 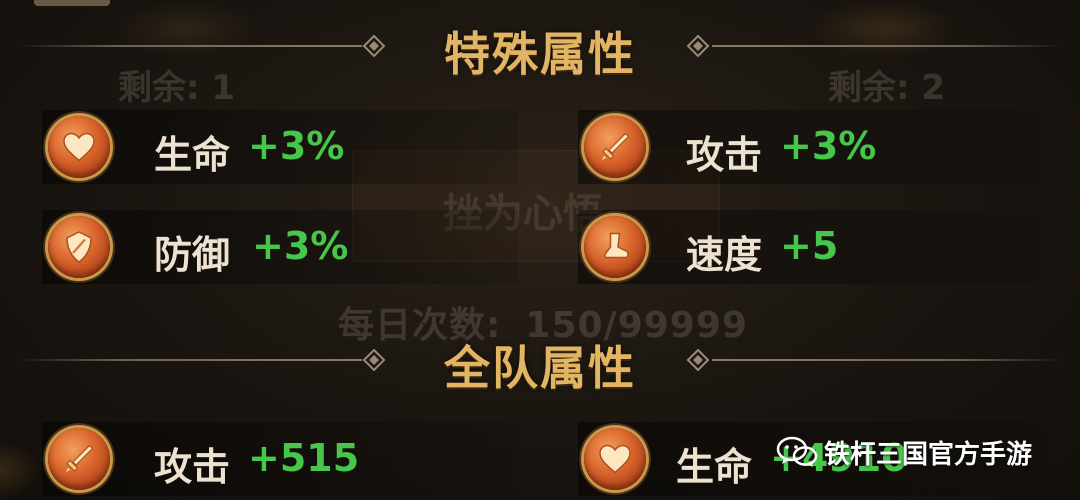 I want to click on team-stat-attack: 攻击 +515, so click(x=280, y=459).